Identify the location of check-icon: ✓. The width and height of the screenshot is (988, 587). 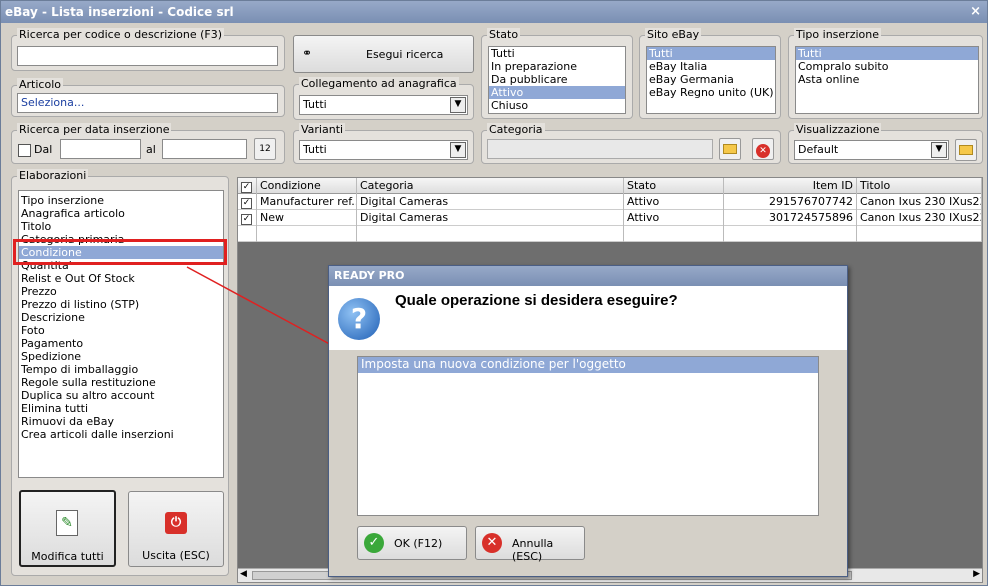
(374, 543).